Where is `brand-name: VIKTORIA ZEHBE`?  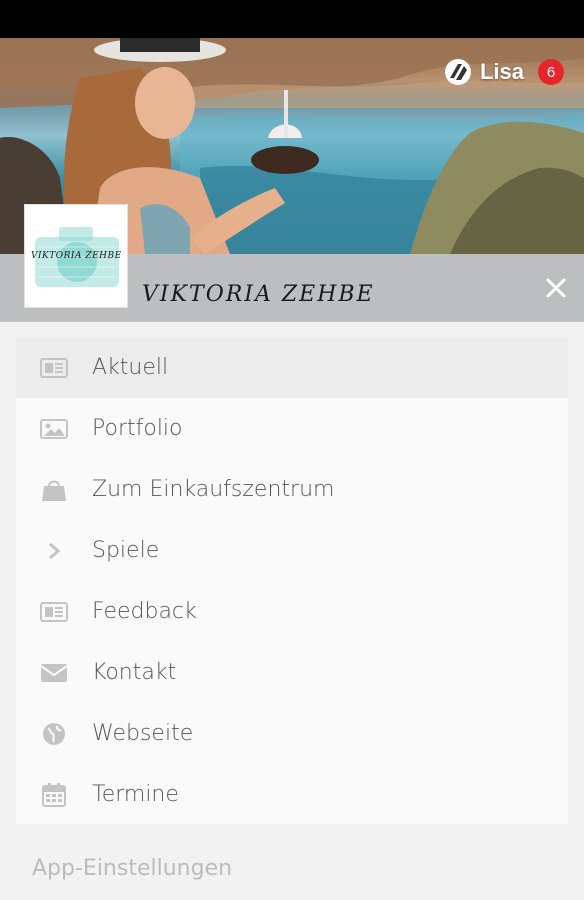 brand-name: VIKTORIA ZEHBE is located at coordinates (258, 294).